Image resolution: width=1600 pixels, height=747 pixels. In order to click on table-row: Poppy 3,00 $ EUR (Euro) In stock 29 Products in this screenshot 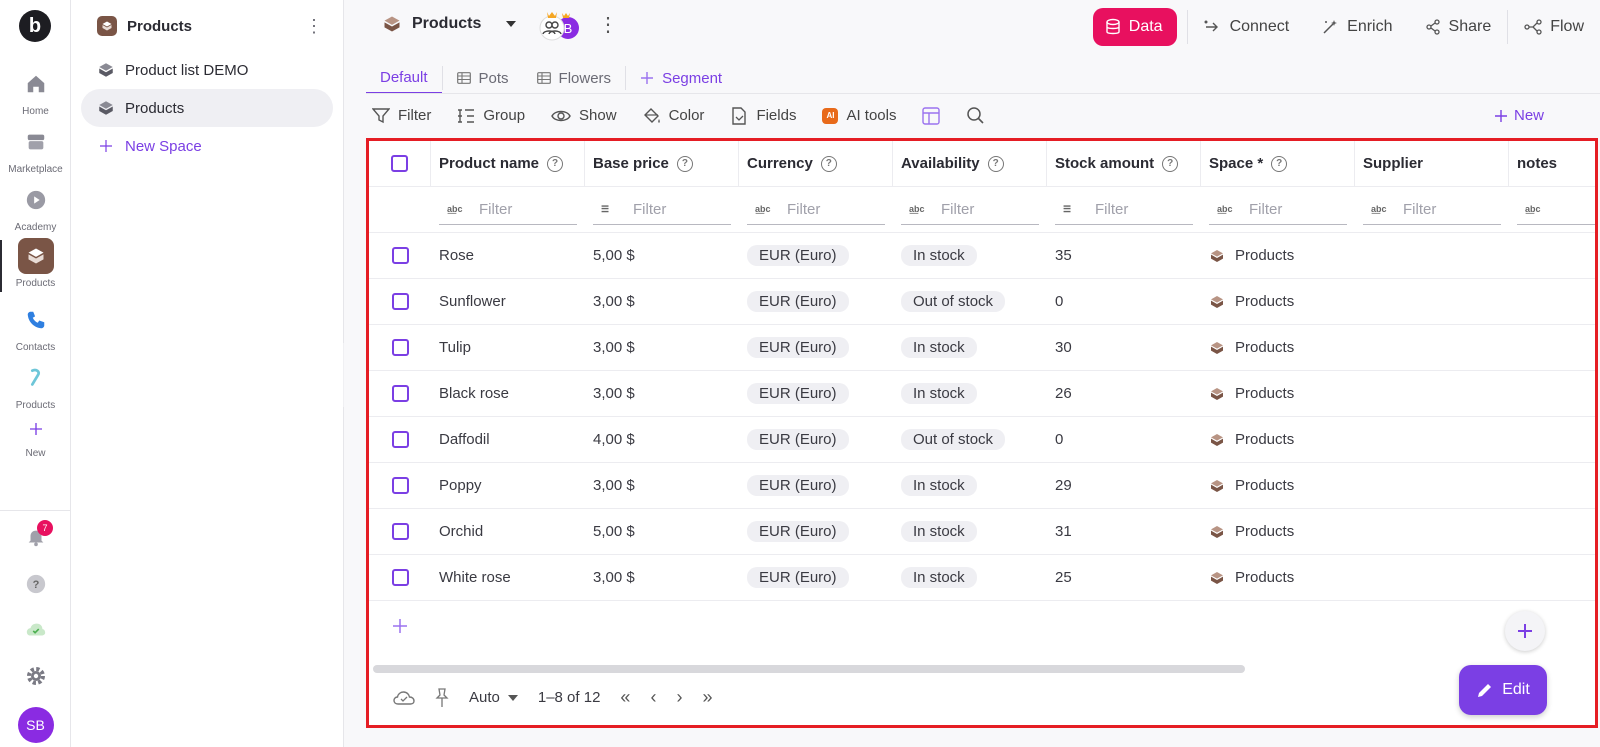, I will do `click(982, 486)`.